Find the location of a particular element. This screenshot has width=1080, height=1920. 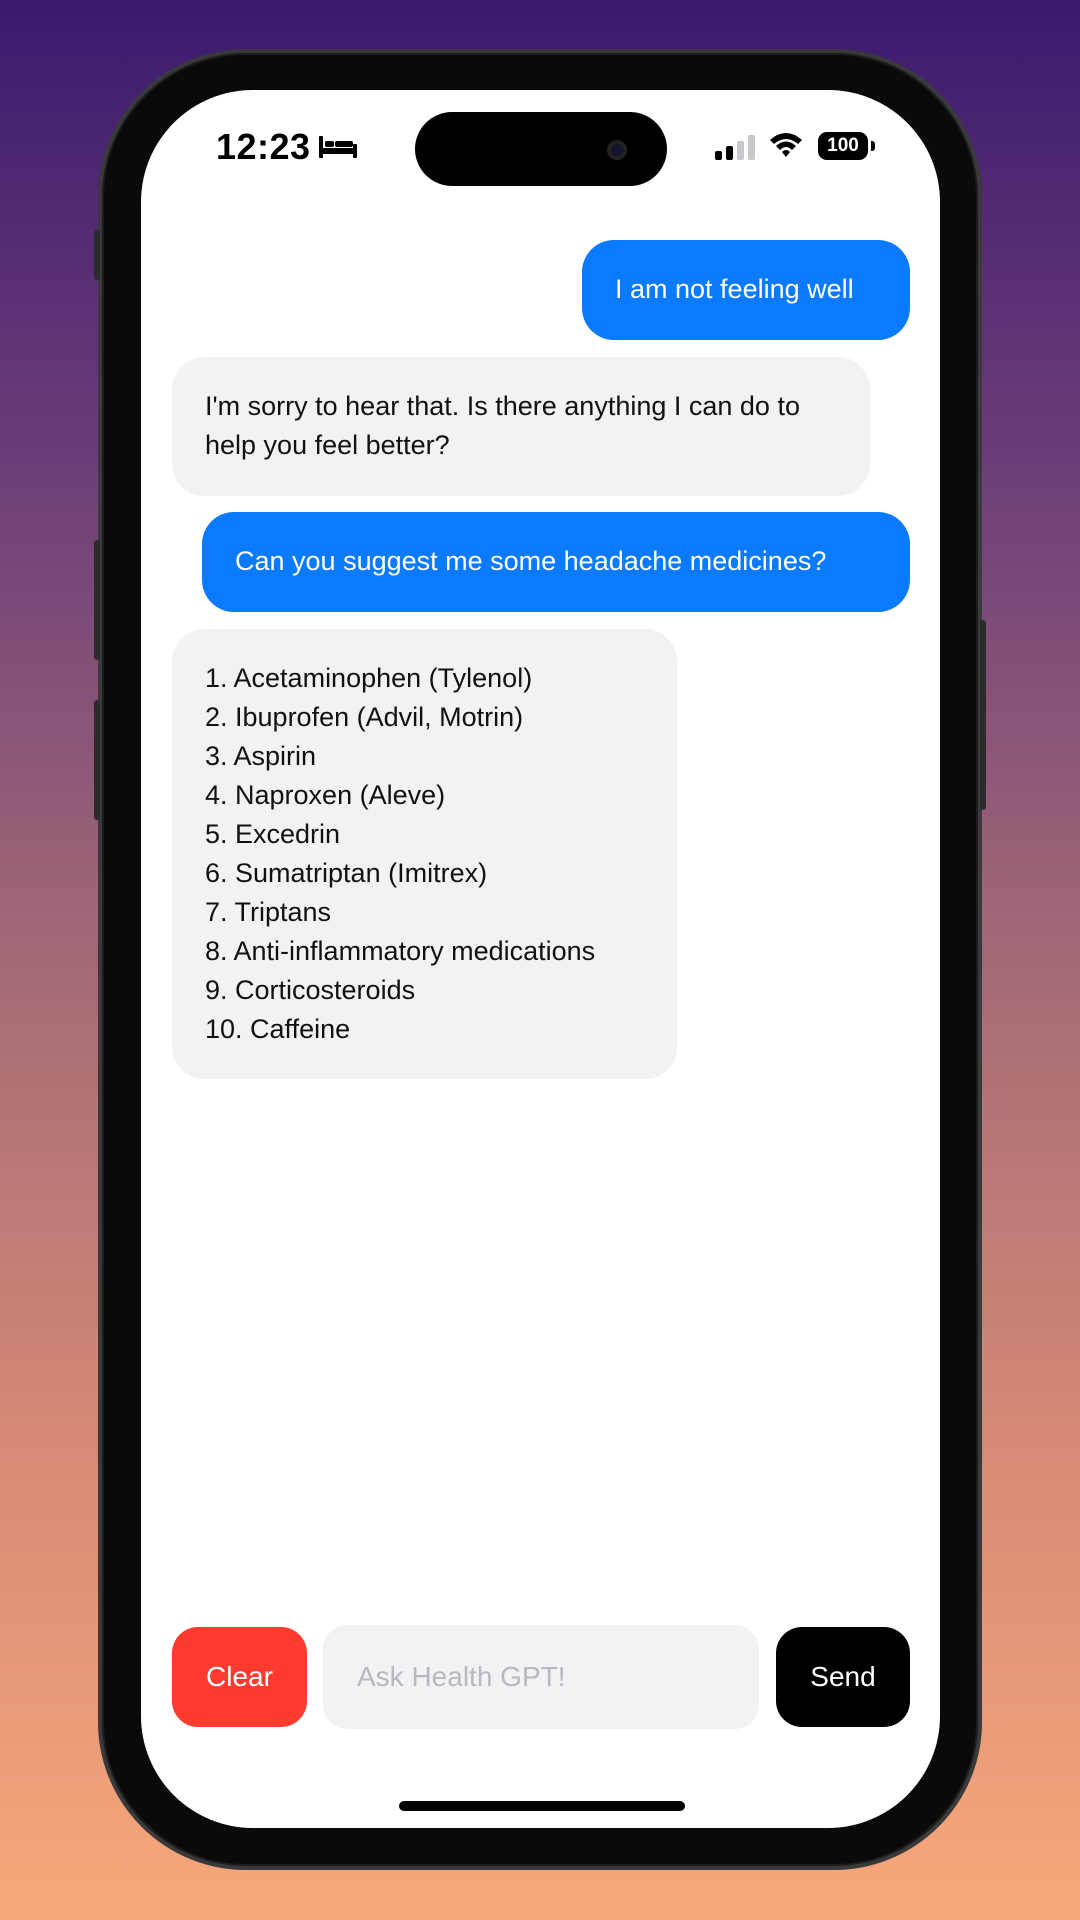

dynamic-island is located at coordinates (541, 149).